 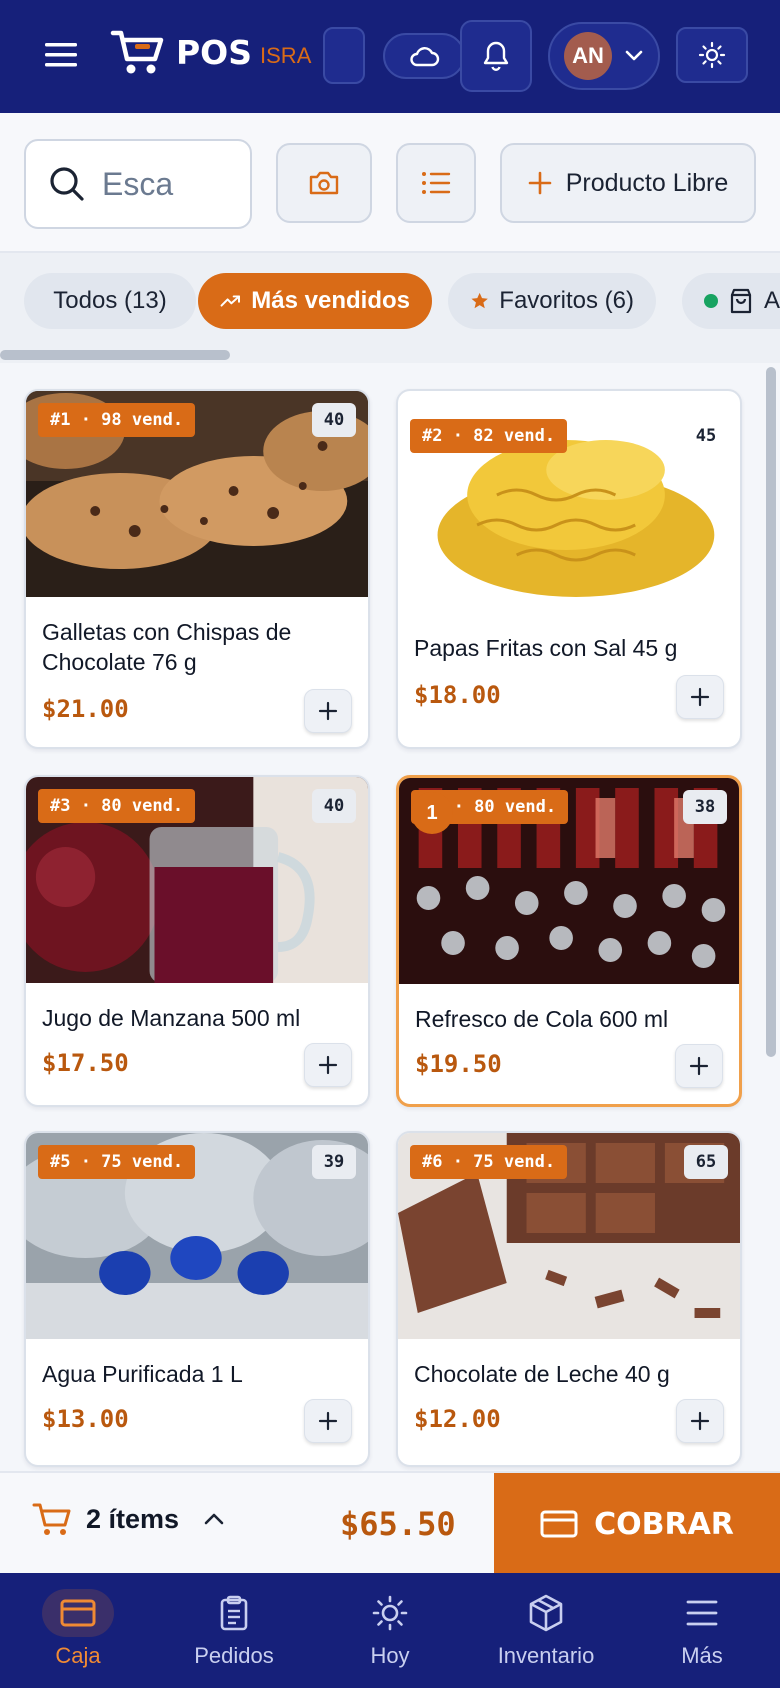 I want to click on filter-chip-label: Más vendidos, so click(x=330, y=300).